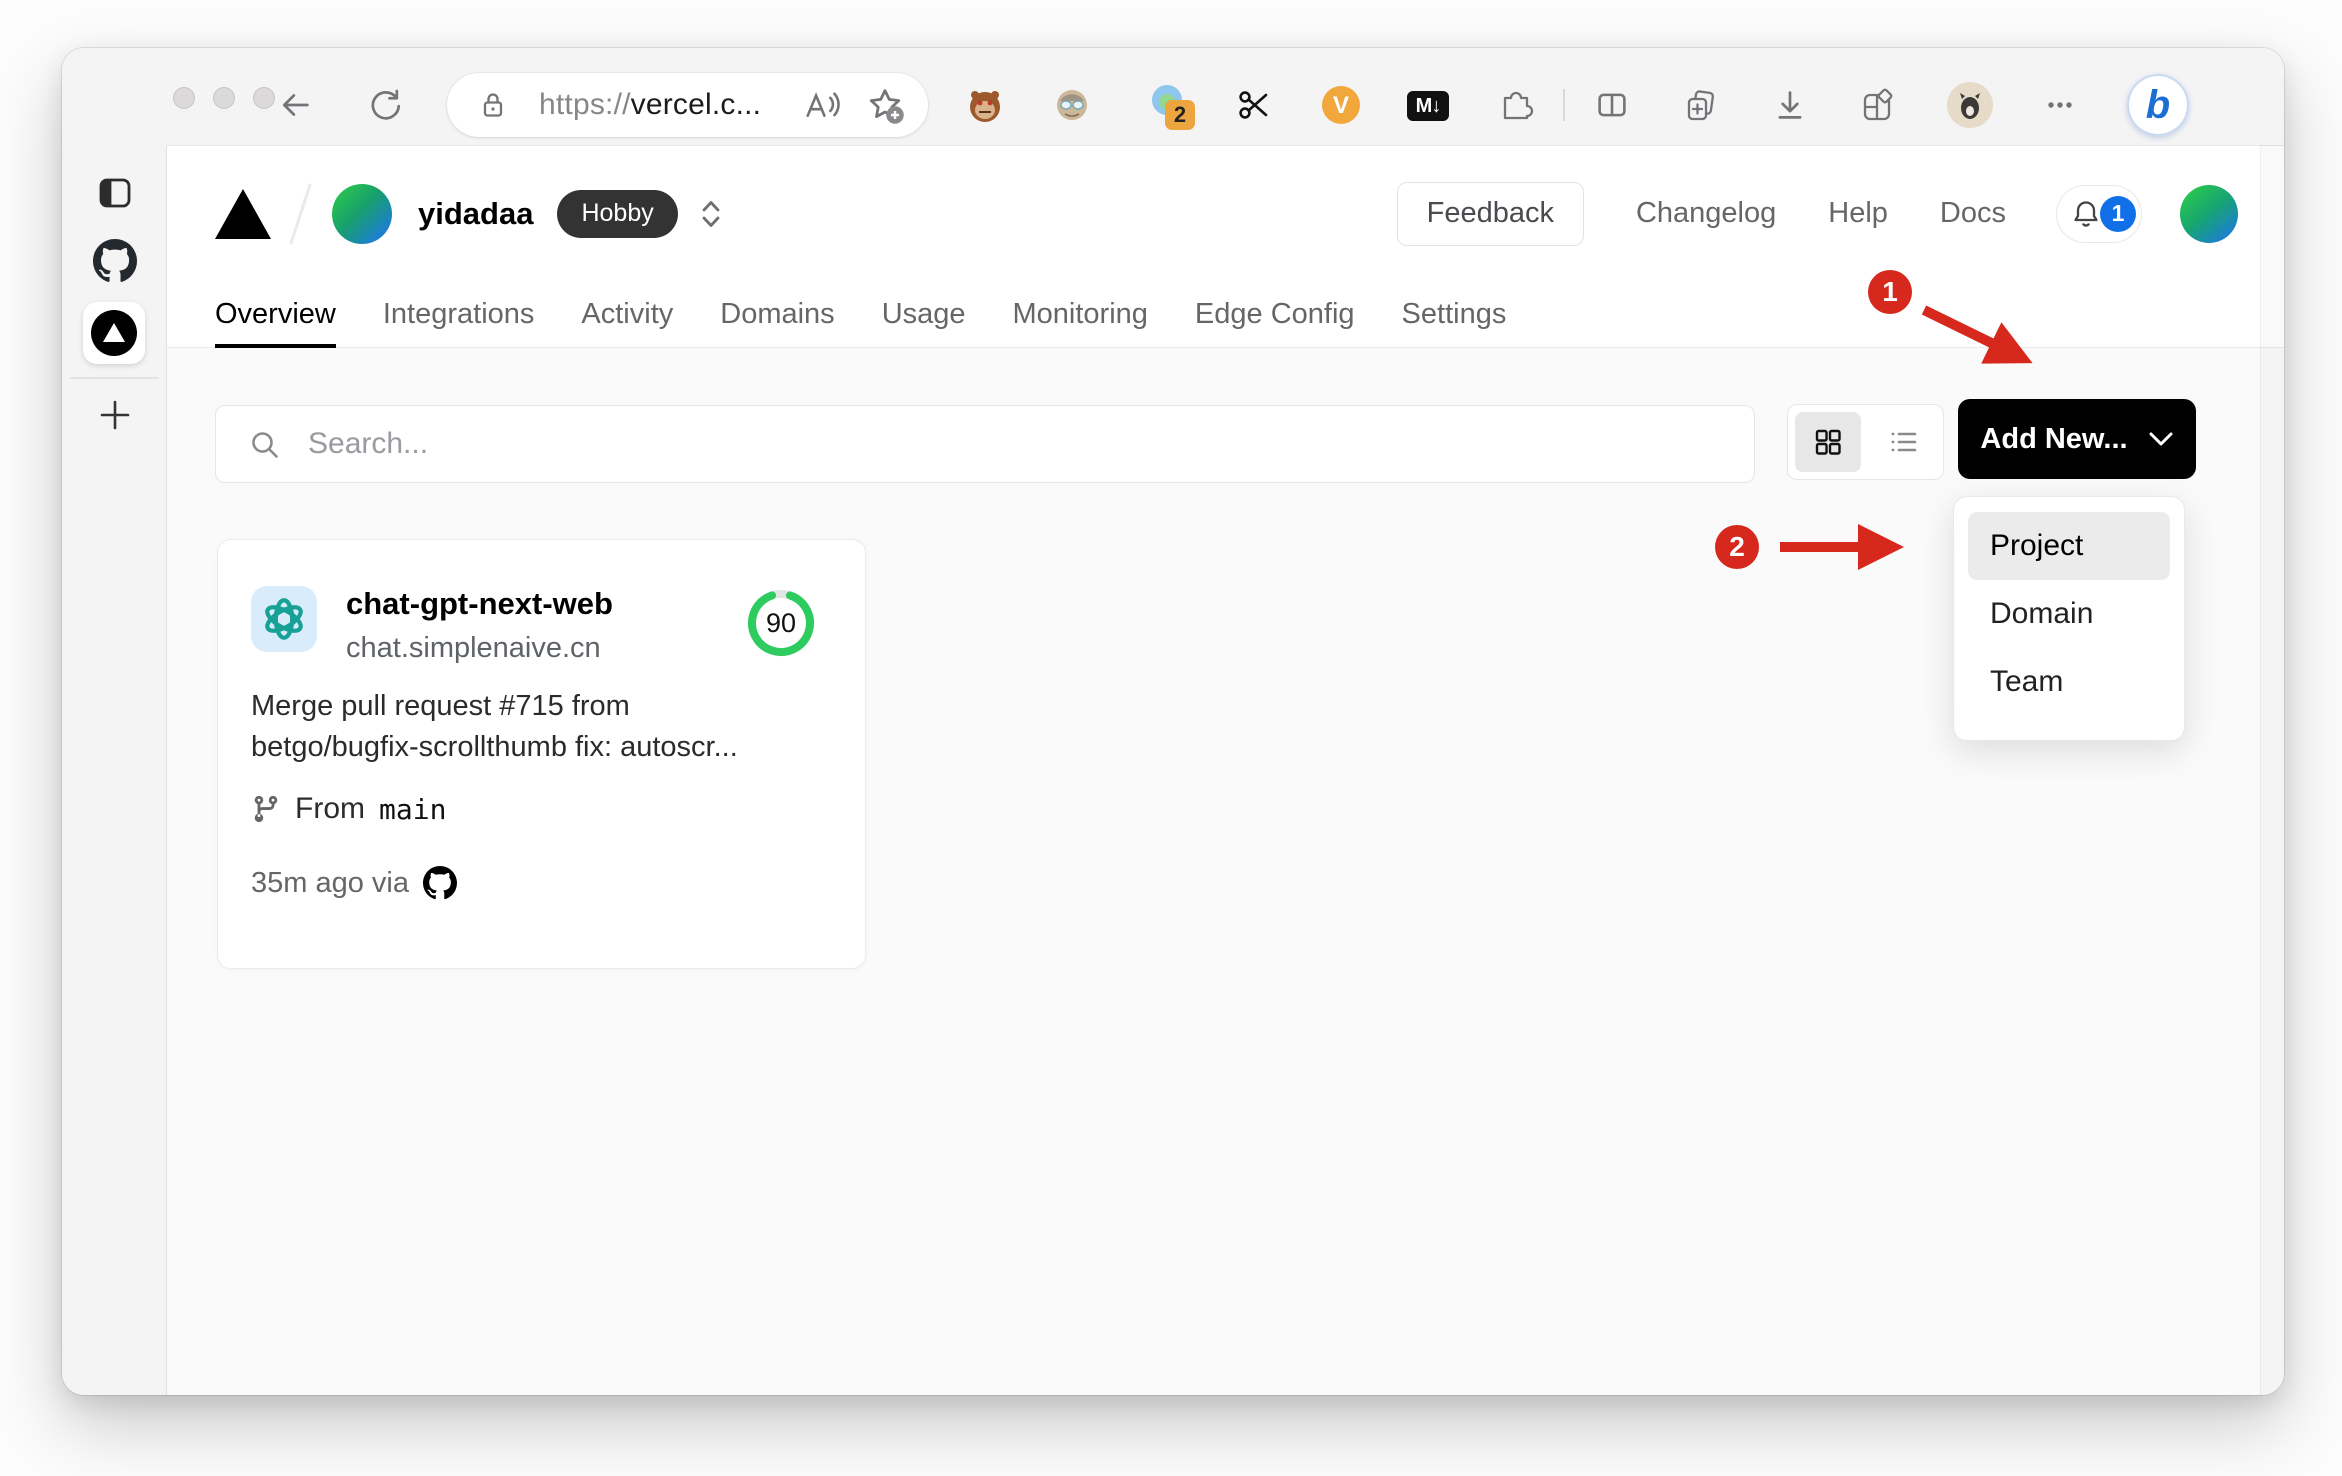 Image resolution: width=2342 pixels, height=1476 pixels. Describe the element at coordinates (1878, 107) in the screenshot. I see `workspaces-icon` at that location.